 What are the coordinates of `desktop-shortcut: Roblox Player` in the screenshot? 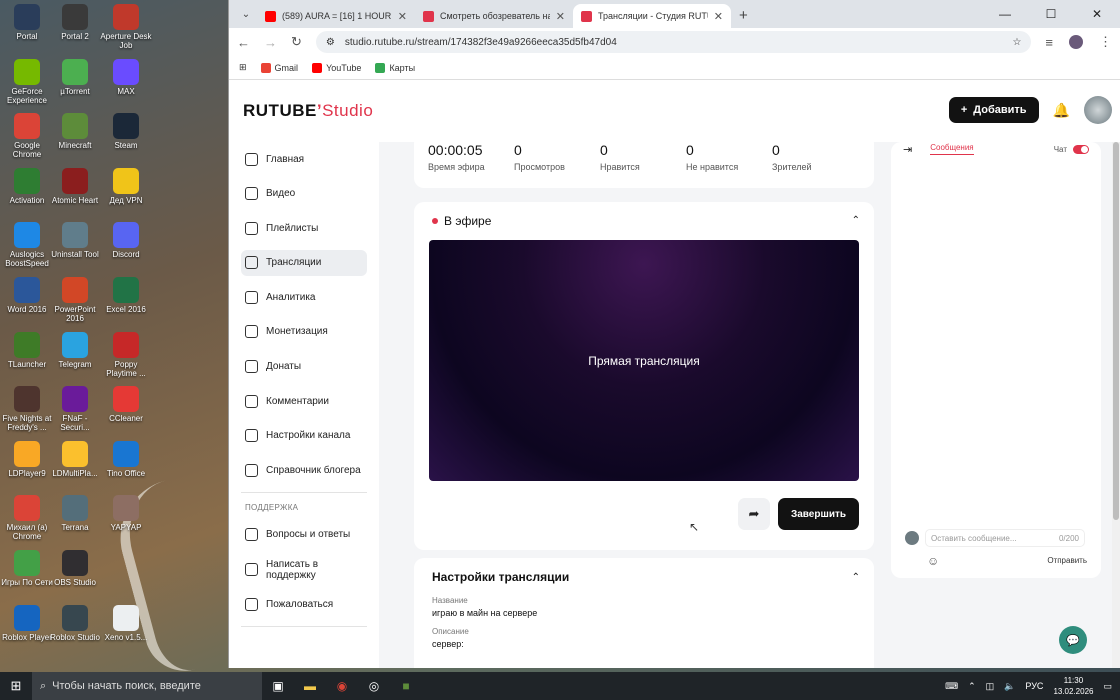 It's located at (27, 623).